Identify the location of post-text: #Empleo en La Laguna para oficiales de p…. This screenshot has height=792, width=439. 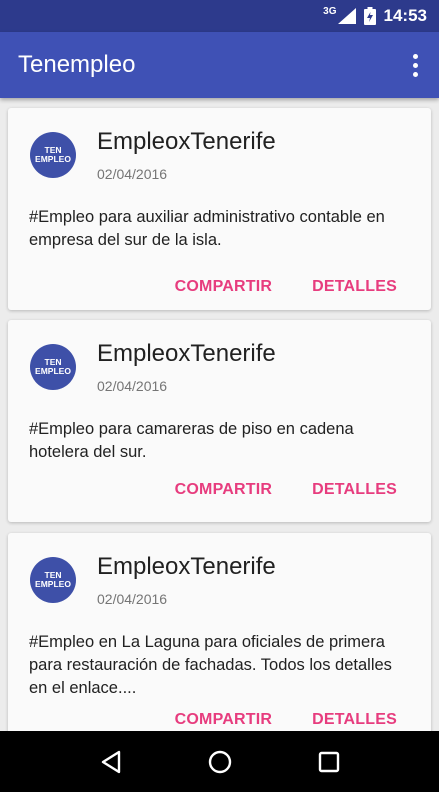
(210, 665).